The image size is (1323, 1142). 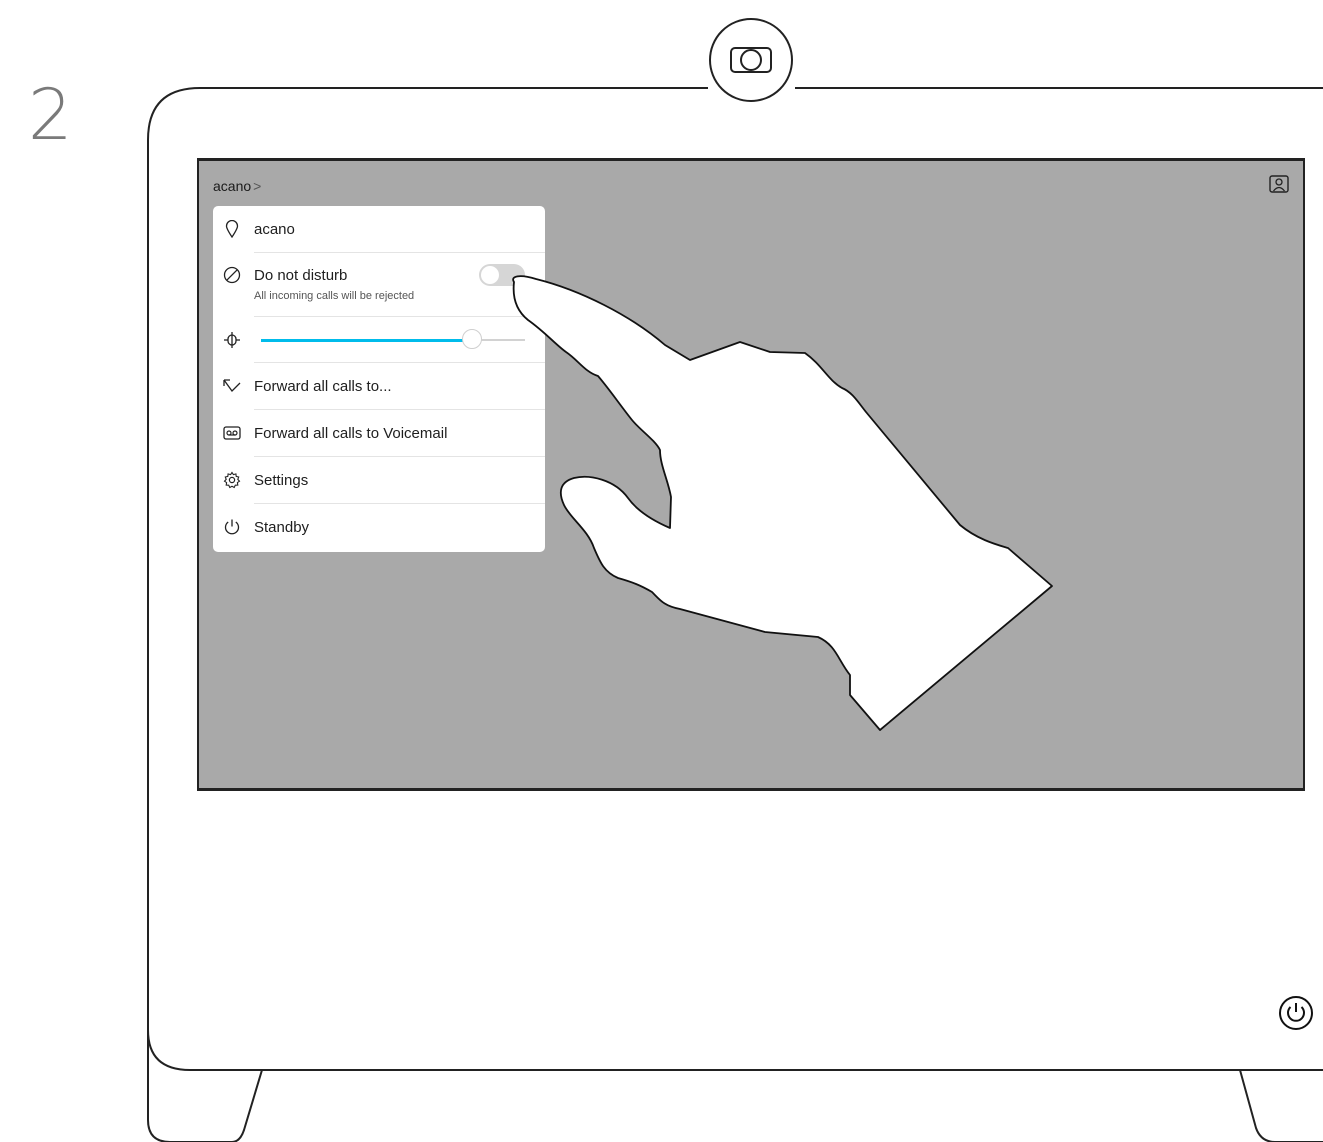 I want to click on standby-label: Standby, so click(x=282, y=527).